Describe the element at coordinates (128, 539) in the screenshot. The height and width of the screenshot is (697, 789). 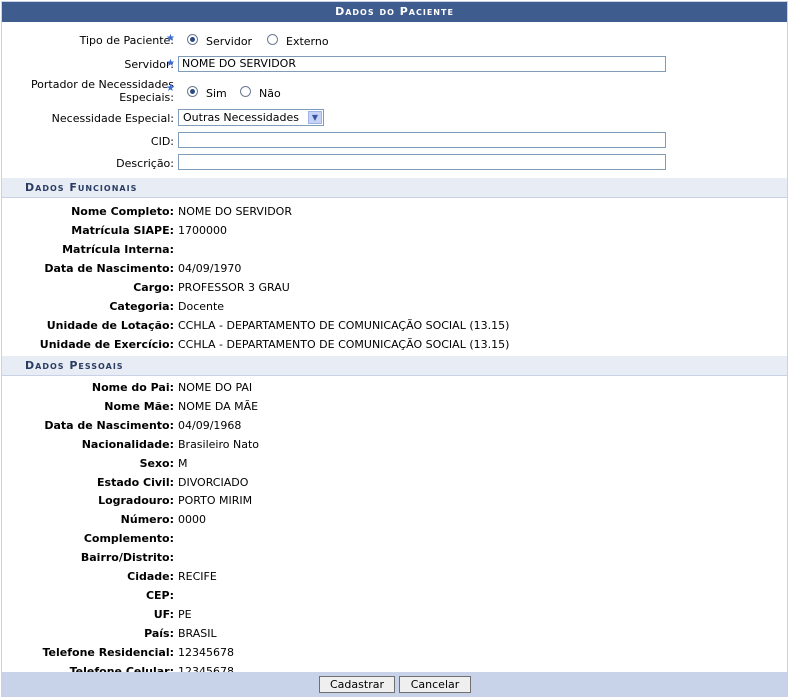
I see `field-label: Complemento:` at that location.